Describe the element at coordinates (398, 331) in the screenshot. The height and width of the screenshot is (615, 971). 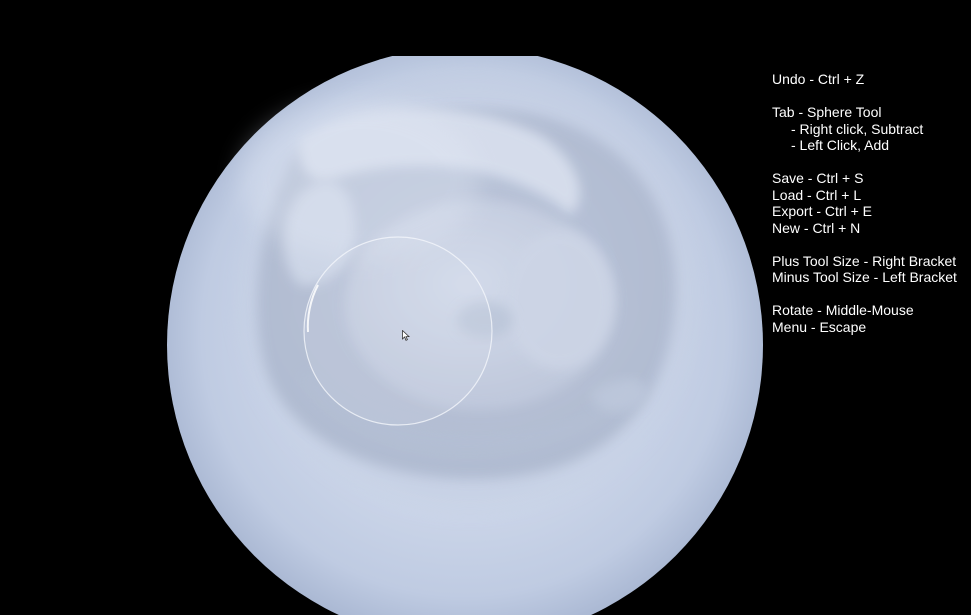
I see `sphere-tool-brush` at that location.